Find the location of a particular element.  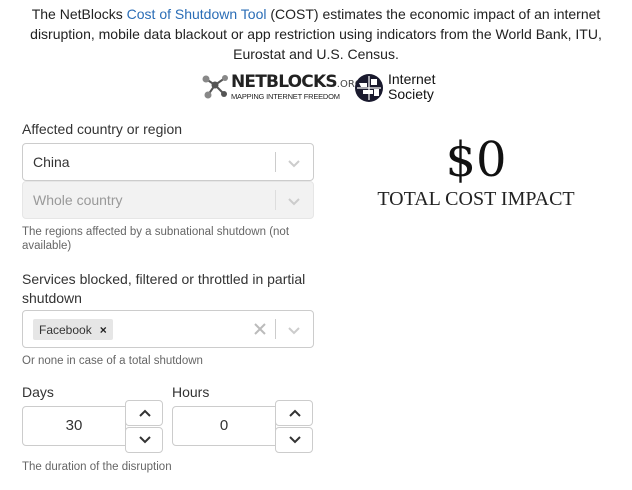

days-input: 30 is located at coordinates (74, 426).